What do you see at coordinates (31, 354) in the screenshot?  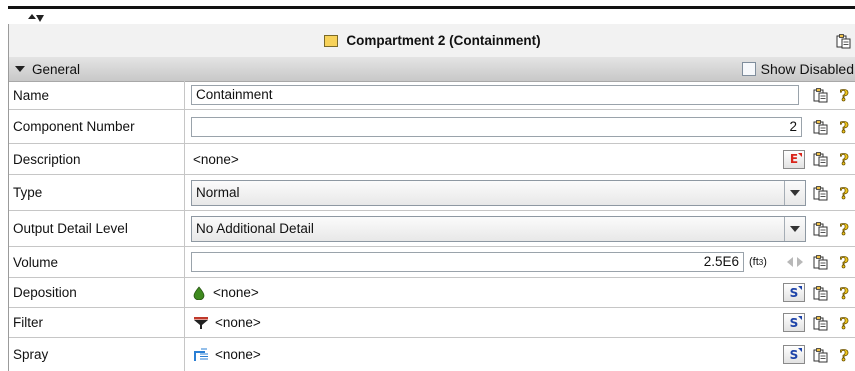 I see `property-label: Spray` at bounding box center [31, 354].